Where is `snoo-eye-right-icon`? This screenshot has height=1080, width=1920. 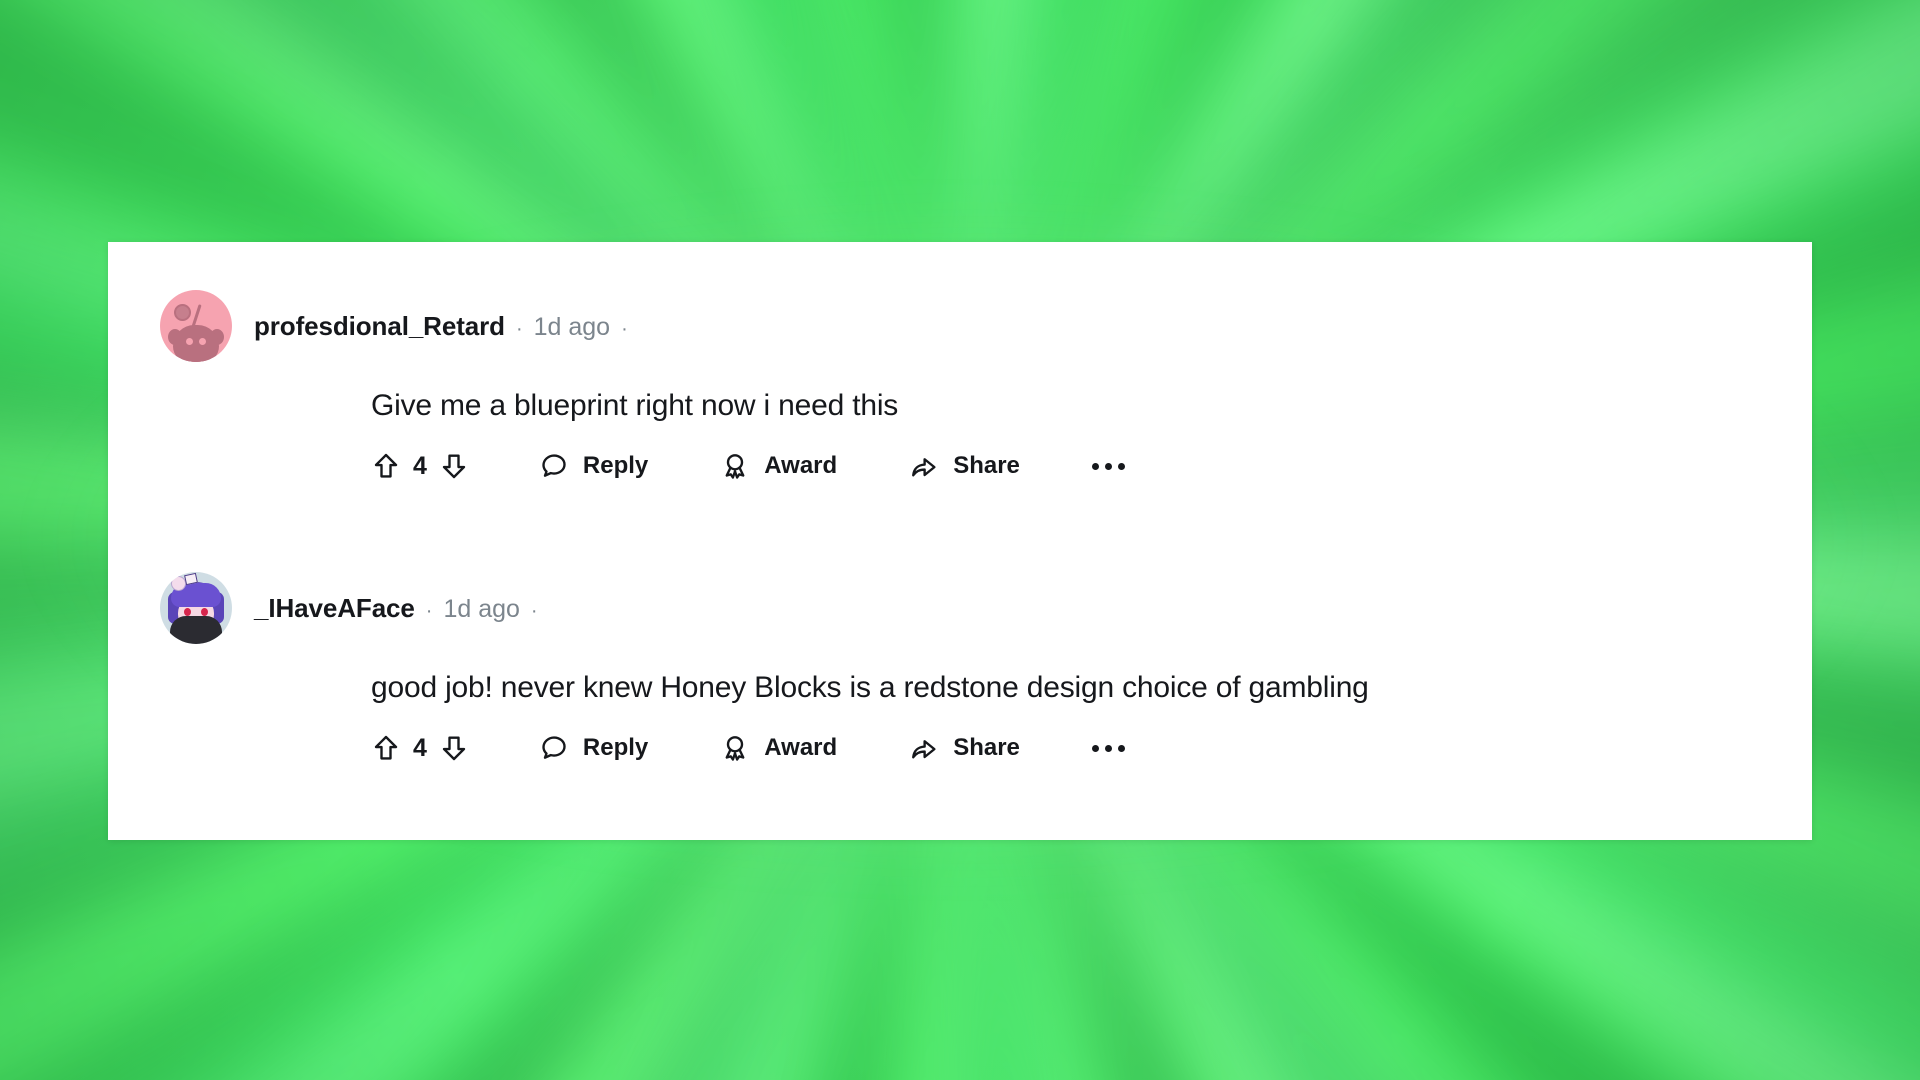
snoo-eye-right-icon is located at coordinates (202, 341).